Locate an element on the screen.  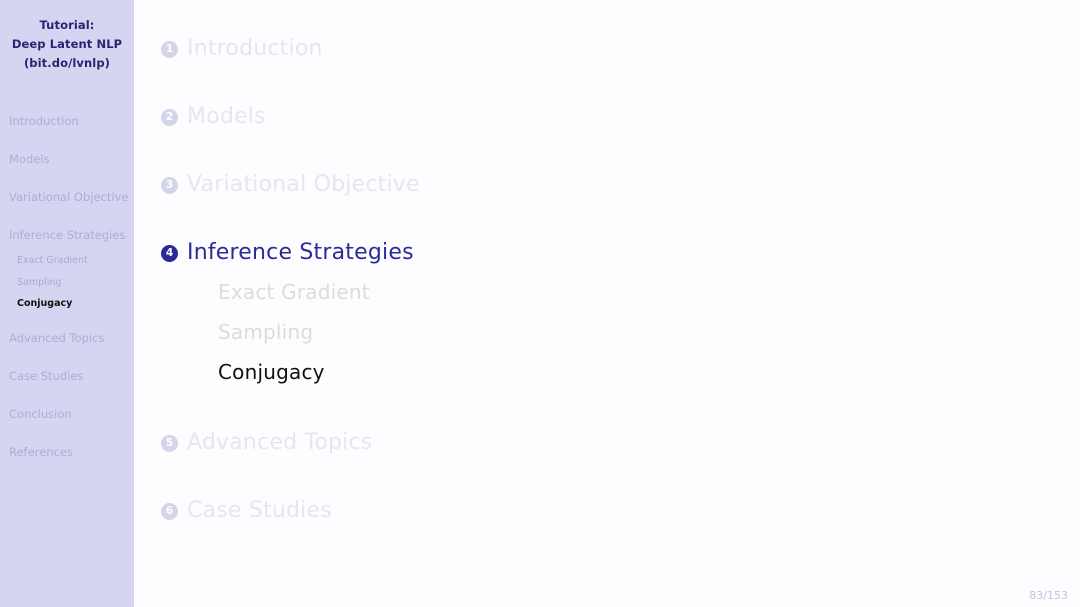
sidebar-item-variational-objective: Variational Objective is located at coordinates (69, 197).